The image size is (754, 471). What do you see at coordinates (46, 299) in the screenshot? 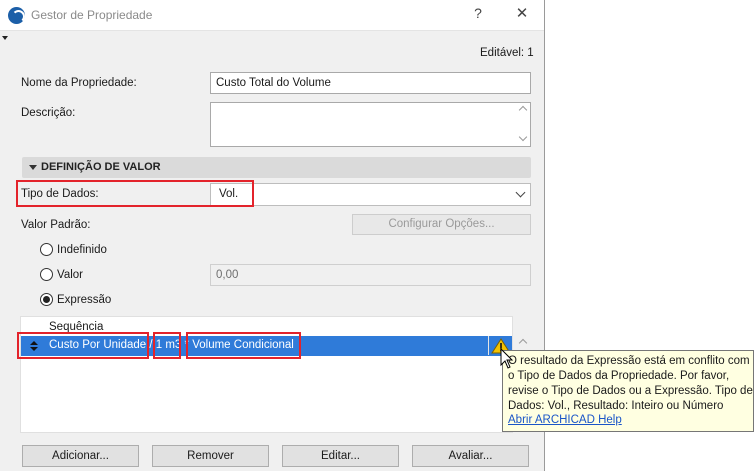
I see `radio-expression` at bounding box center [46, 299].